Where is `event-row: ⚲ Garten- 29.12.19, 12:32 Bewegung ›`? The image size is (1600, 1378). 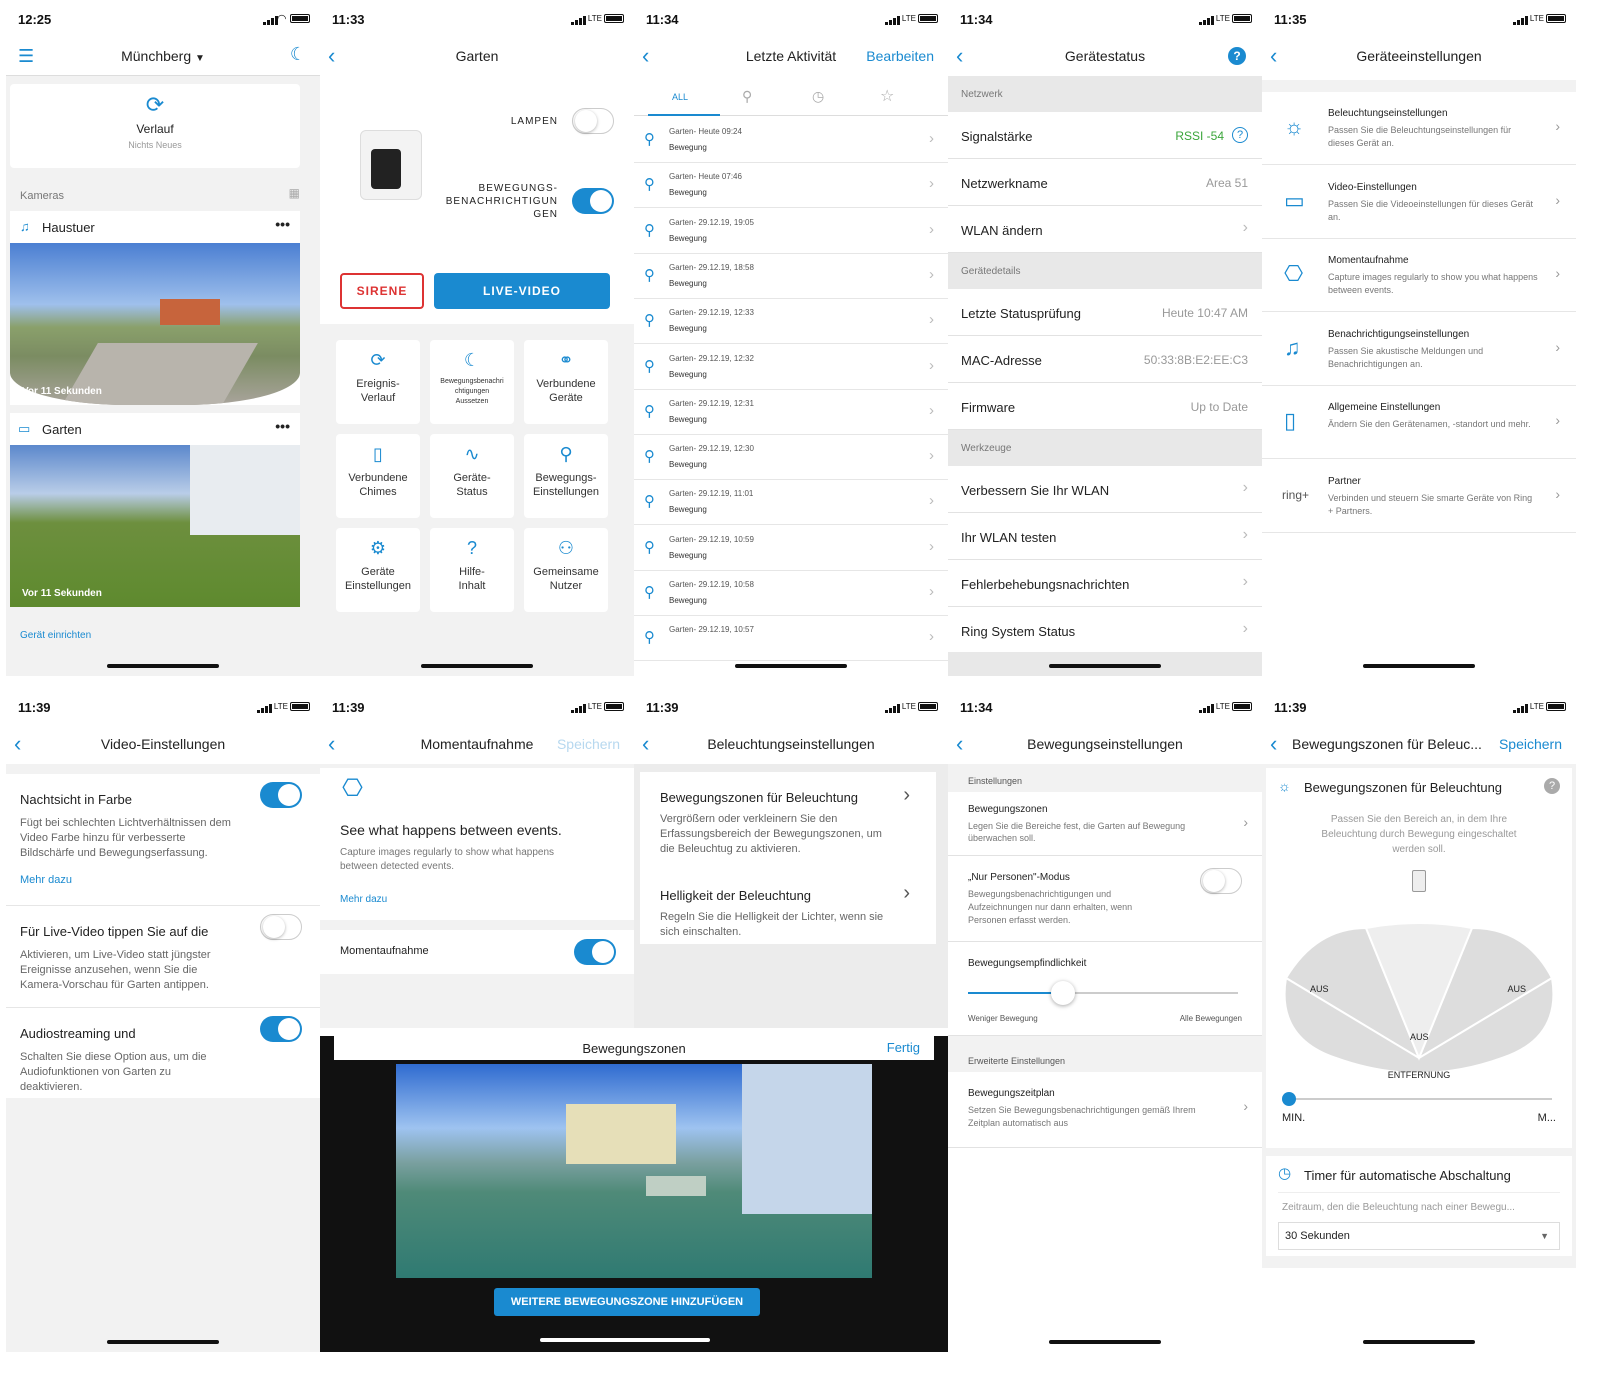
event-row: ⚲ Garten- 29.12.19, 12:32 Bewegung › is located at coordinates (791, 367).